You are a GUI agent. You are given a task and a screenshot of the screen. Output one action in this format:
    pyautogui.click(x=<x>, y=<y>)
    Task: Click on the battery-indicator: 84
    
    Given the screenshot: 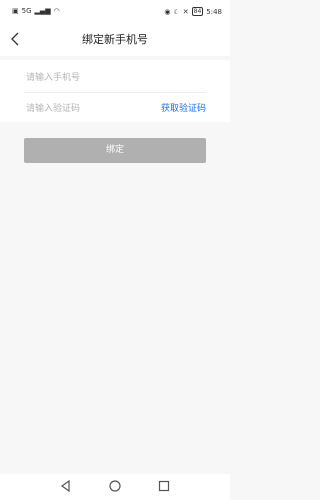 What is the action you would take?
    pyautogui.click(x=197, y=11)
    